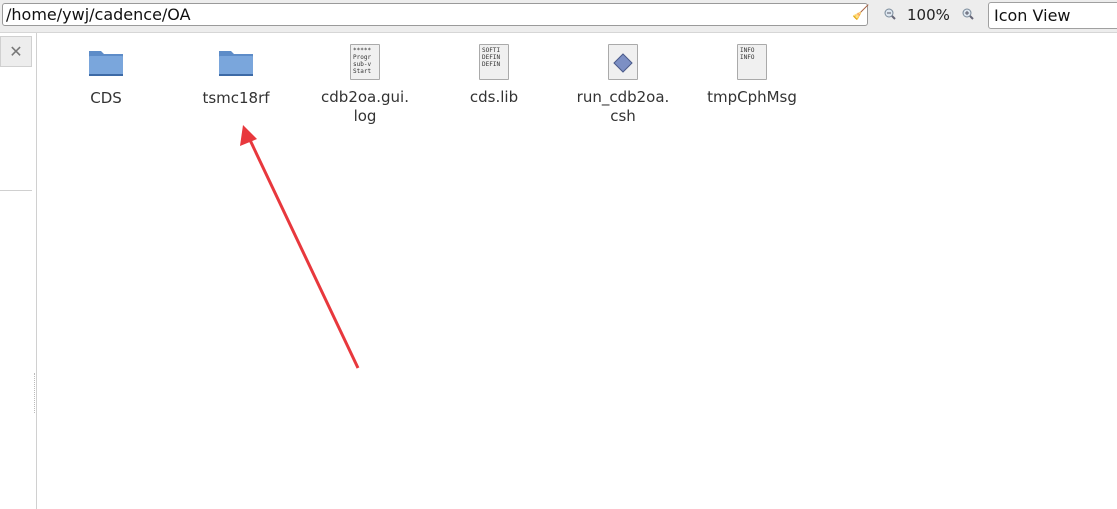 This screenshot has height=509, width=1117. I want to click on annotation-arrow, so click(300, 247).